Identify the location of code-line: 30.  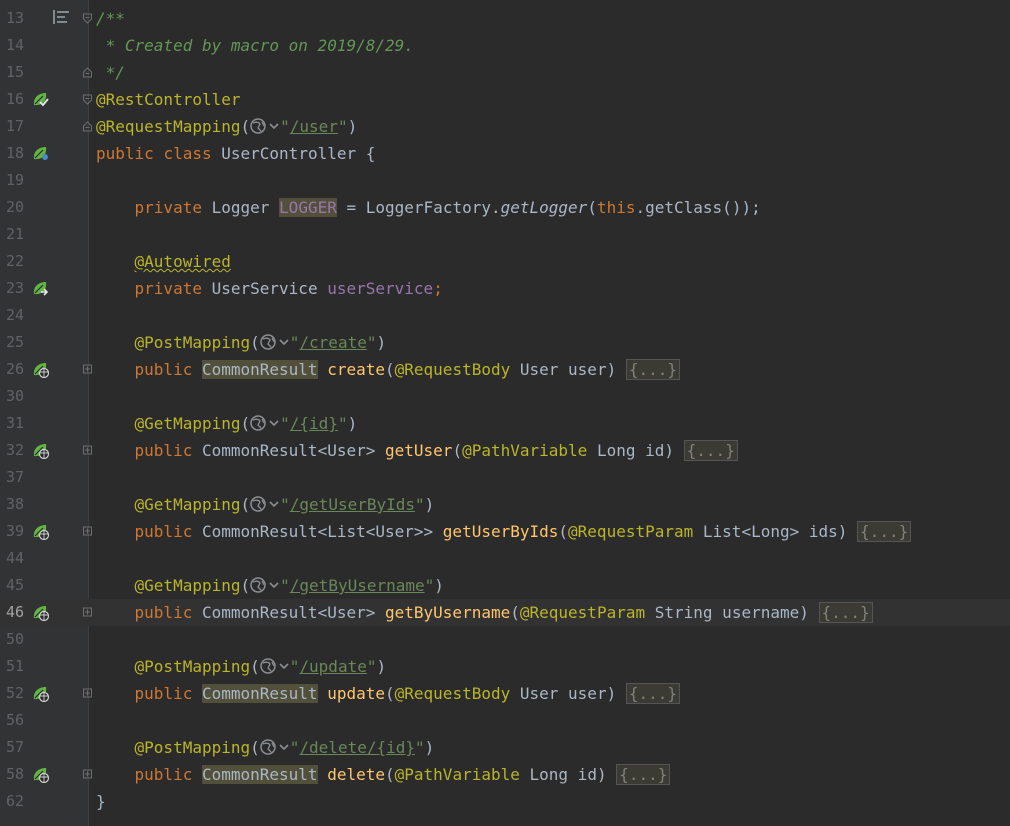
(505, 396).